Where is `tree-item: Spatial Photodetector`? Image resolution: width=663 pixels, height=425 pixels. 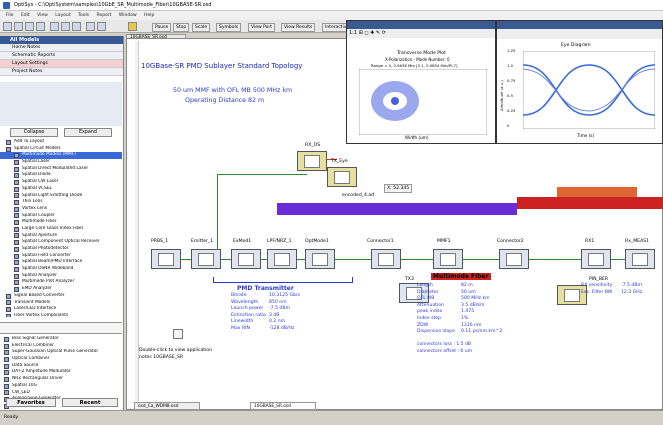 tree-item: Spatial Photodetector is located at coordinates (61, 249).